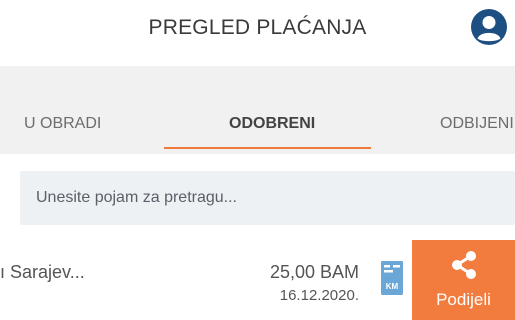 The image size is (515, 320). Describe the element at coordinates (463, 299) in the screenshot. I see `share-button-label: Podijeli` at that location.